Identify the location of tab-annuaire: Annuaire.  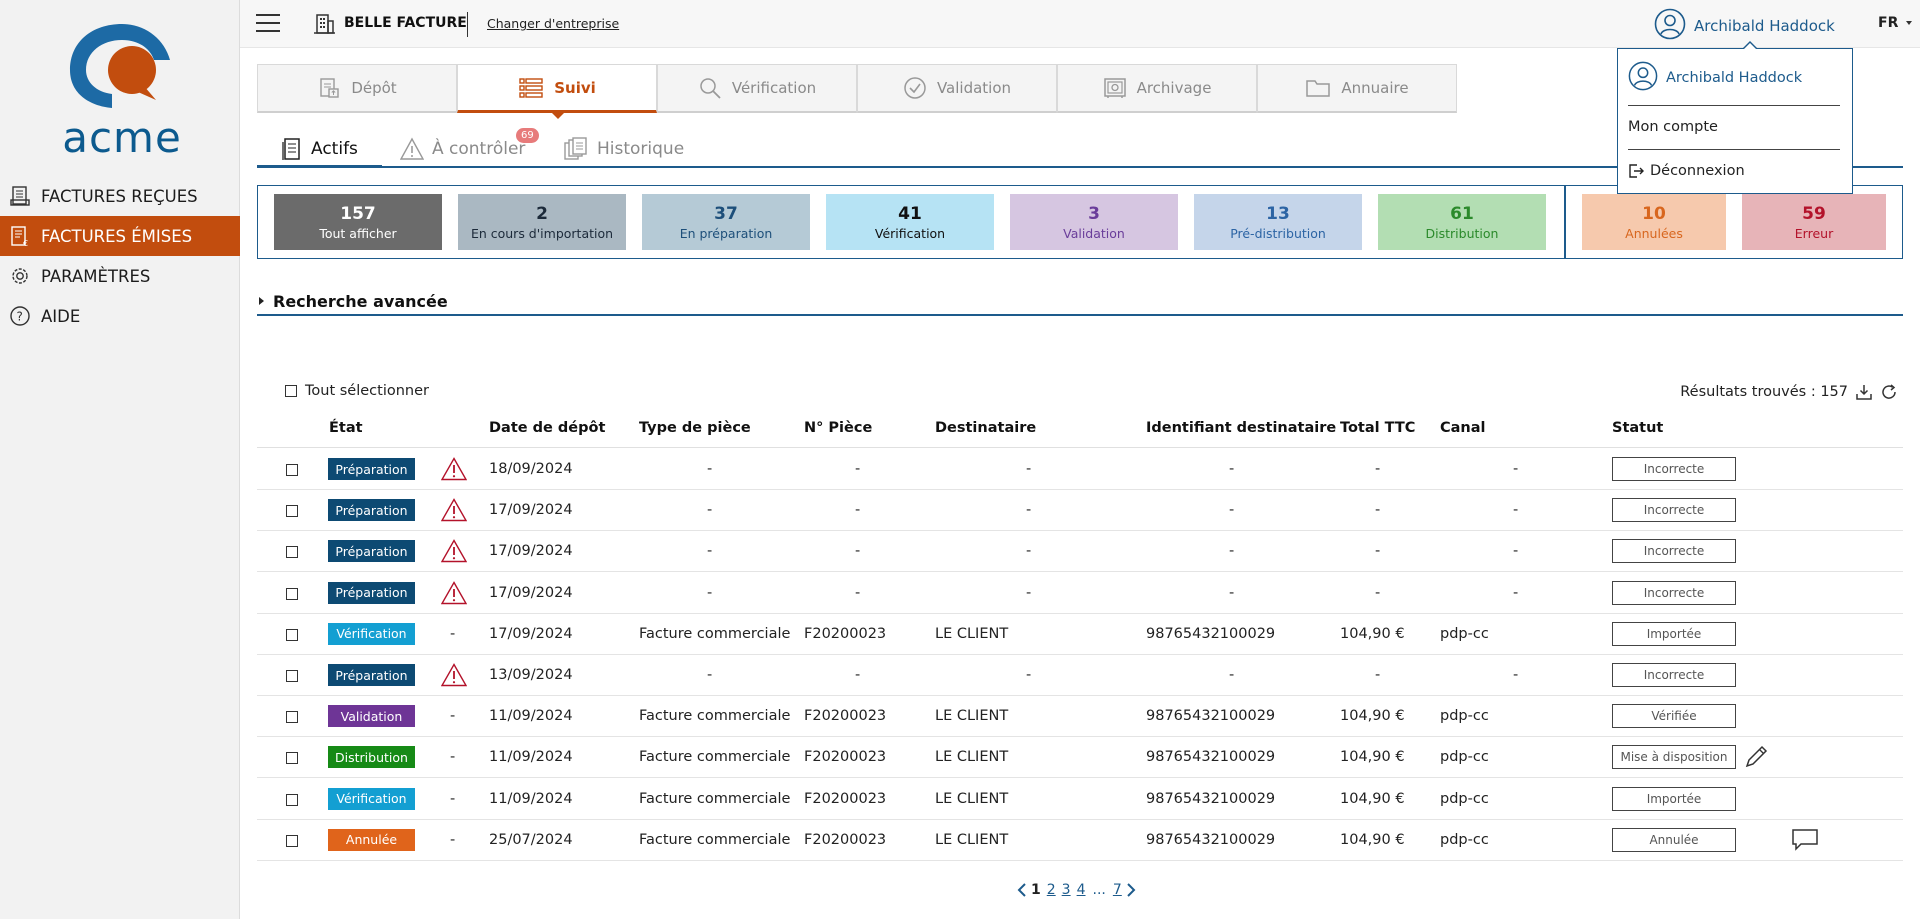
(1357, 88).